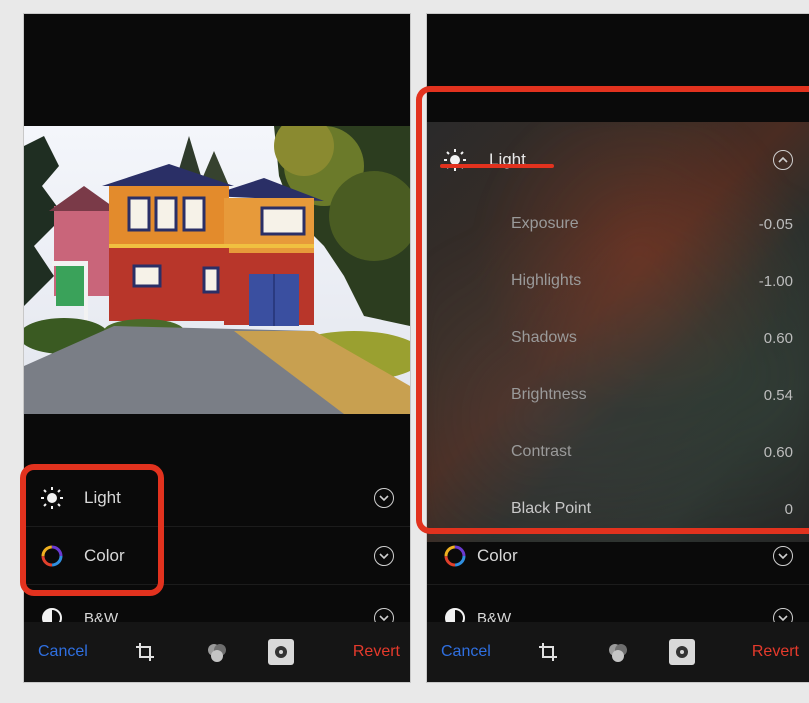 The height and width of the screenshot is (703, 809). Describe the element at coordinates (783, 160) in the screenshot. I see `chevron-up-icon` at that location.